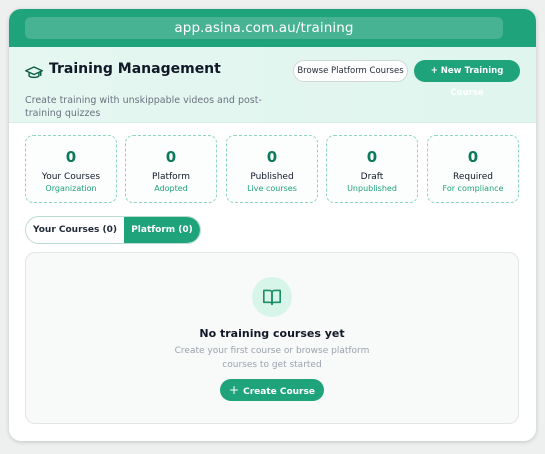  I want to click on plus-icon: +, so click(234, 390).